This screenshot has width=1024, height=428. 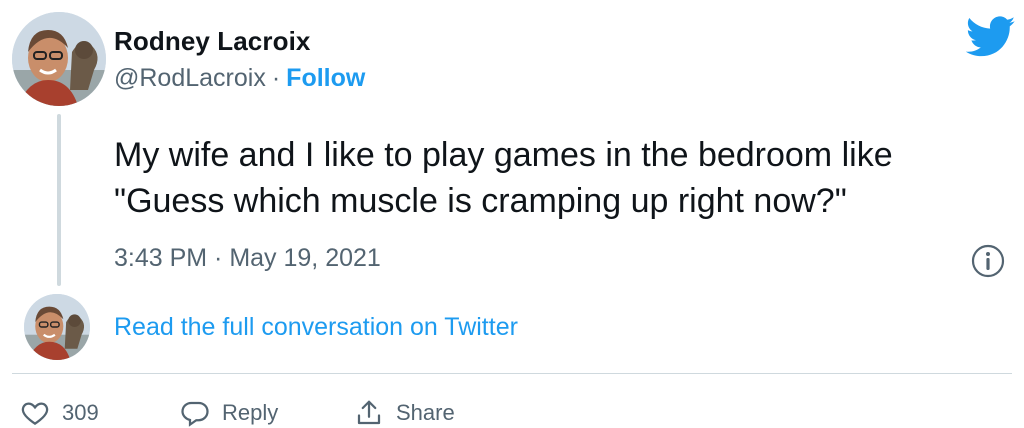 What do you see at coordinates (59, 413) in the screenshot?
I see `like-button: 309` at bounding box center [59, 413].